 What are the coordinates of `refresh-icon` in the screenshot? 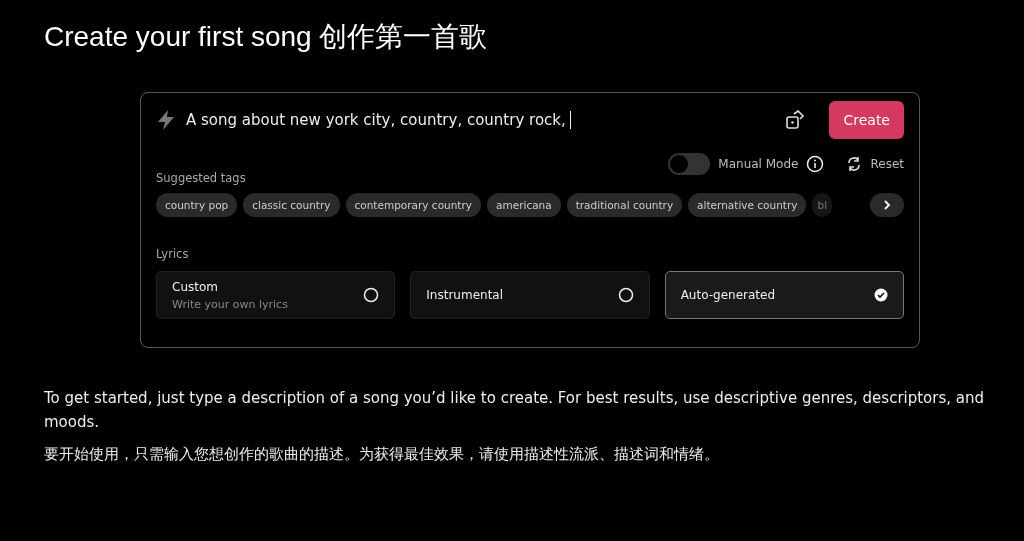 It's located at (854, 164).